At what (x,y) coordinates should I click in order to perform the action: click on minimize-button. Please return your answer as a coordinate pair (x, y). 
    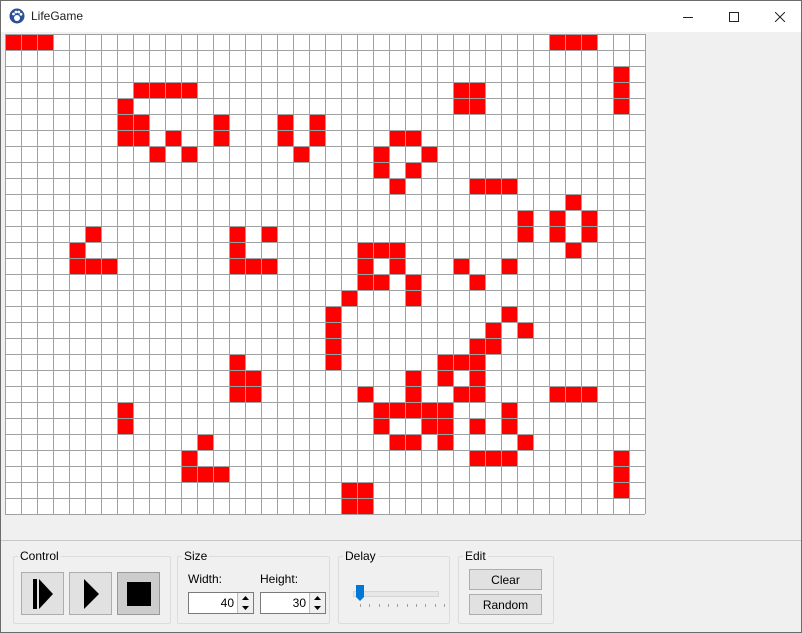
    Looking at the image, I should click on (688, 16).